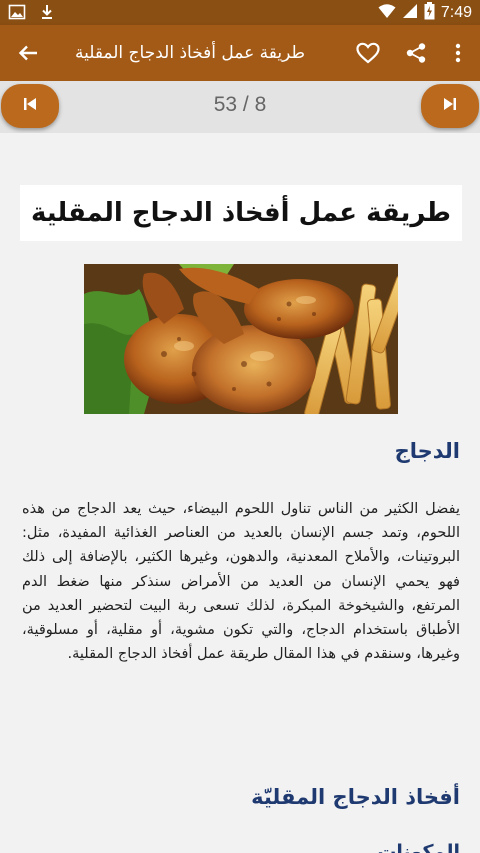 This screenshot has height=853, width=480. Describe the element at coordinates (241, 339) in the screenshot. I see `chicken-photo` at that location.